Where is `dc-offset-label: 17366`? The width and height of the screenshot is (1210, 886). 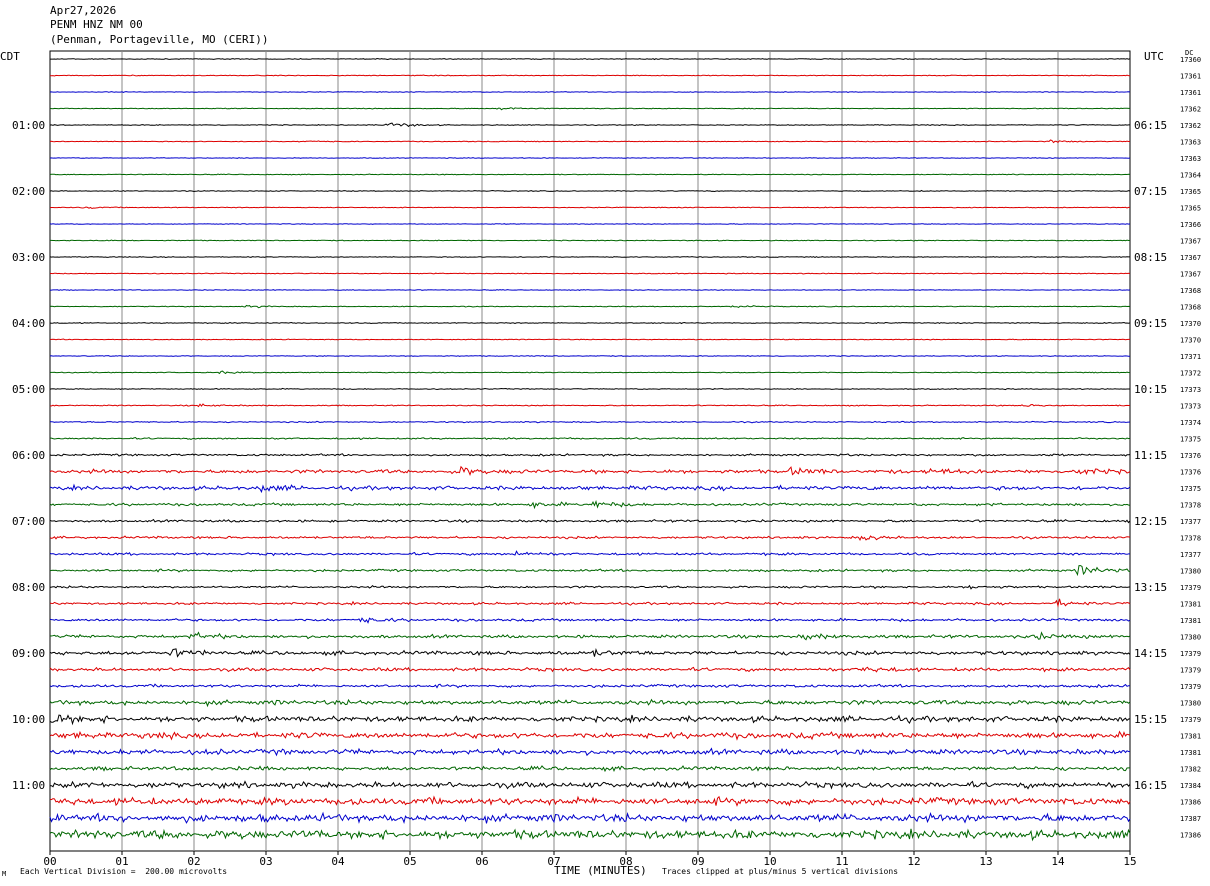 dc-offset-label: 17366 is located at coordinates (1190, 225).